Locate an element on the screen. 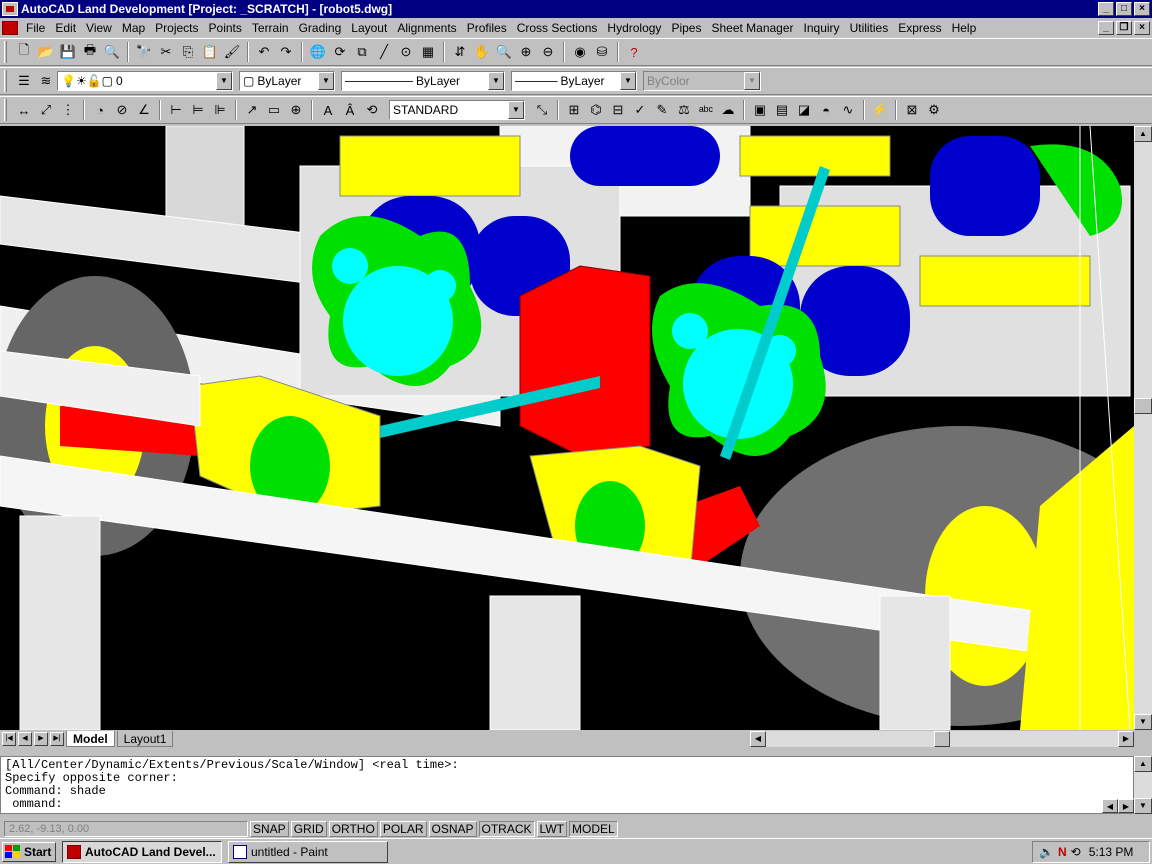  tolerance-icon: ▭ is located at coordinates (274, 110).